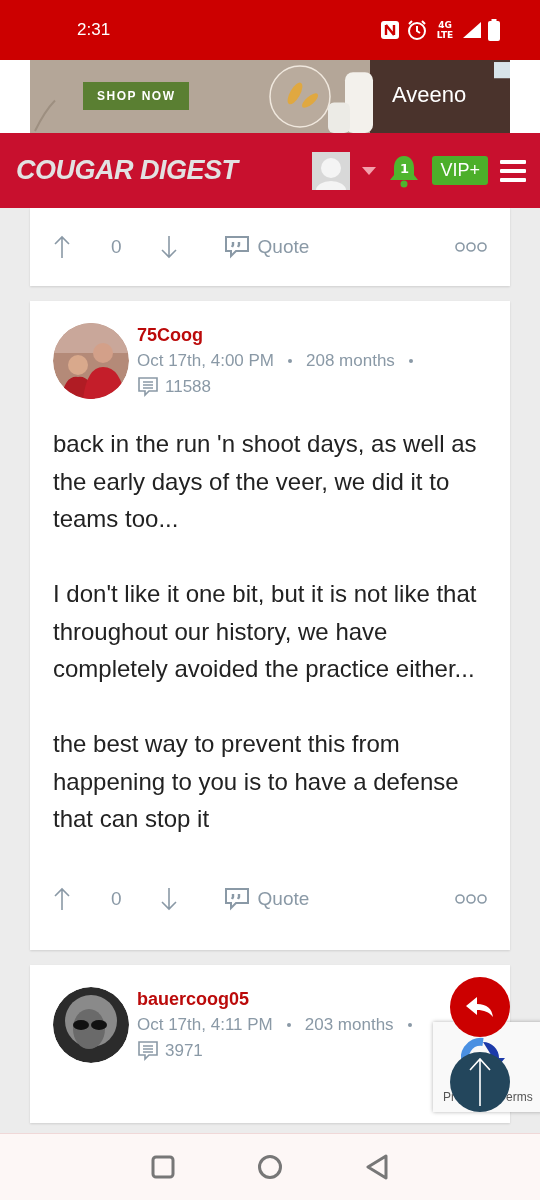 This screenshot has width=540, height=1200. Describe the element at coordinates (127, 170) in the screenshot. I see `site-logo: COUGAR DIGEST` at that location.